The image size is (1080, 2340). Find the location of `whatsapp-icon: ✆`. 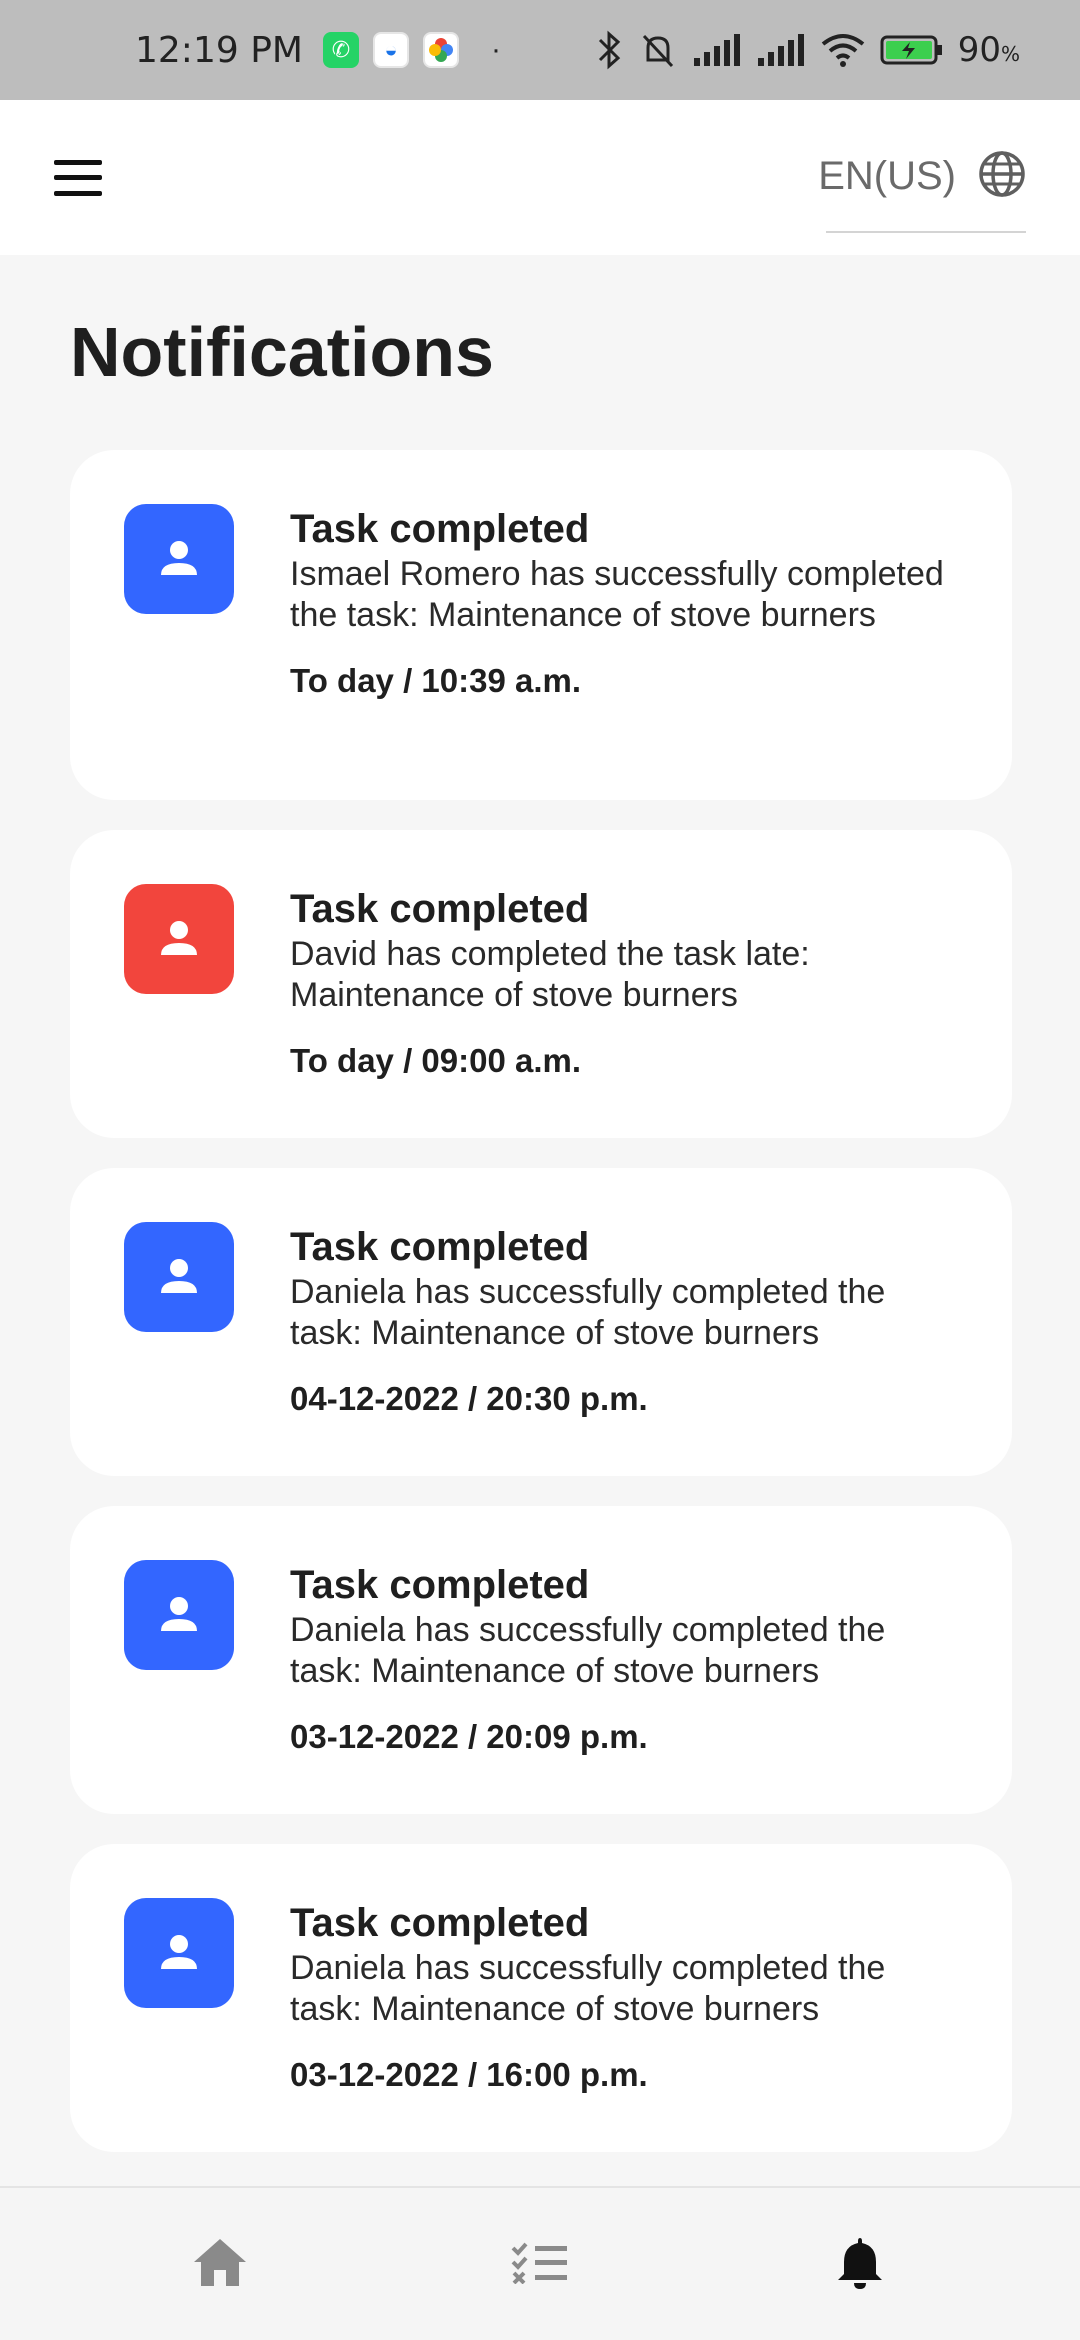

whatsapp-icon: ✆ is located at coordinates (340, 50).